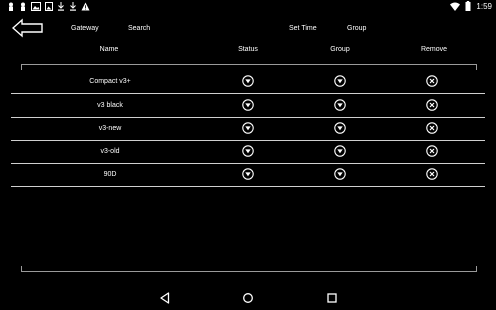 This screenshot has height=310, width=496. Describe the element at coordinates (455, 6) in the screenshot. I see `wifi-icon` at that location.